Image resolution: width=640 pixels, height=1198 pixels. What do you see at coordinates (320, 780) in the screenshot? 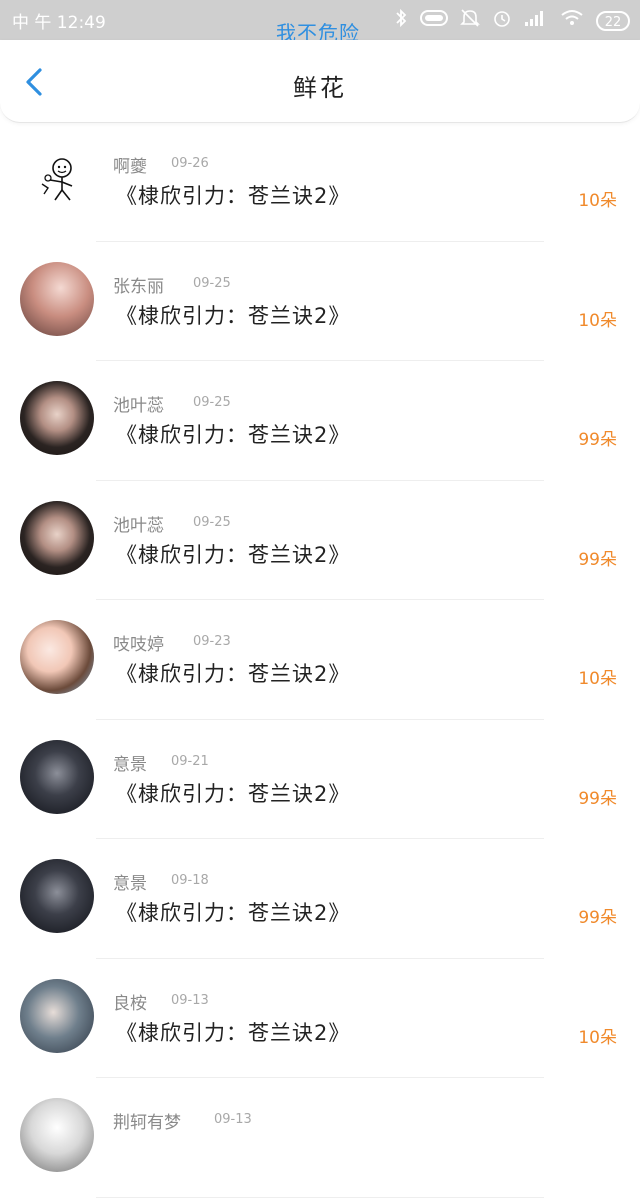
I see `list-item: 意景 09-21 《棣欣引力：苍兰诀2》 99朵` at bounding box center [320, 780].